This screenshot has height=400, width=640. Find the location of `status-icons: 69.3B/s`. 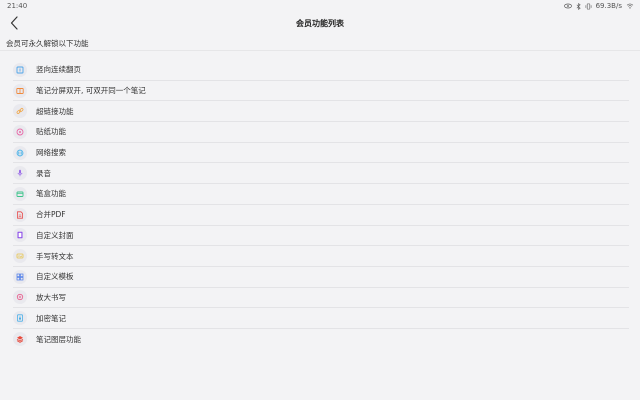

status-icons: 69.3B/s is located at coordinates (598, 6).